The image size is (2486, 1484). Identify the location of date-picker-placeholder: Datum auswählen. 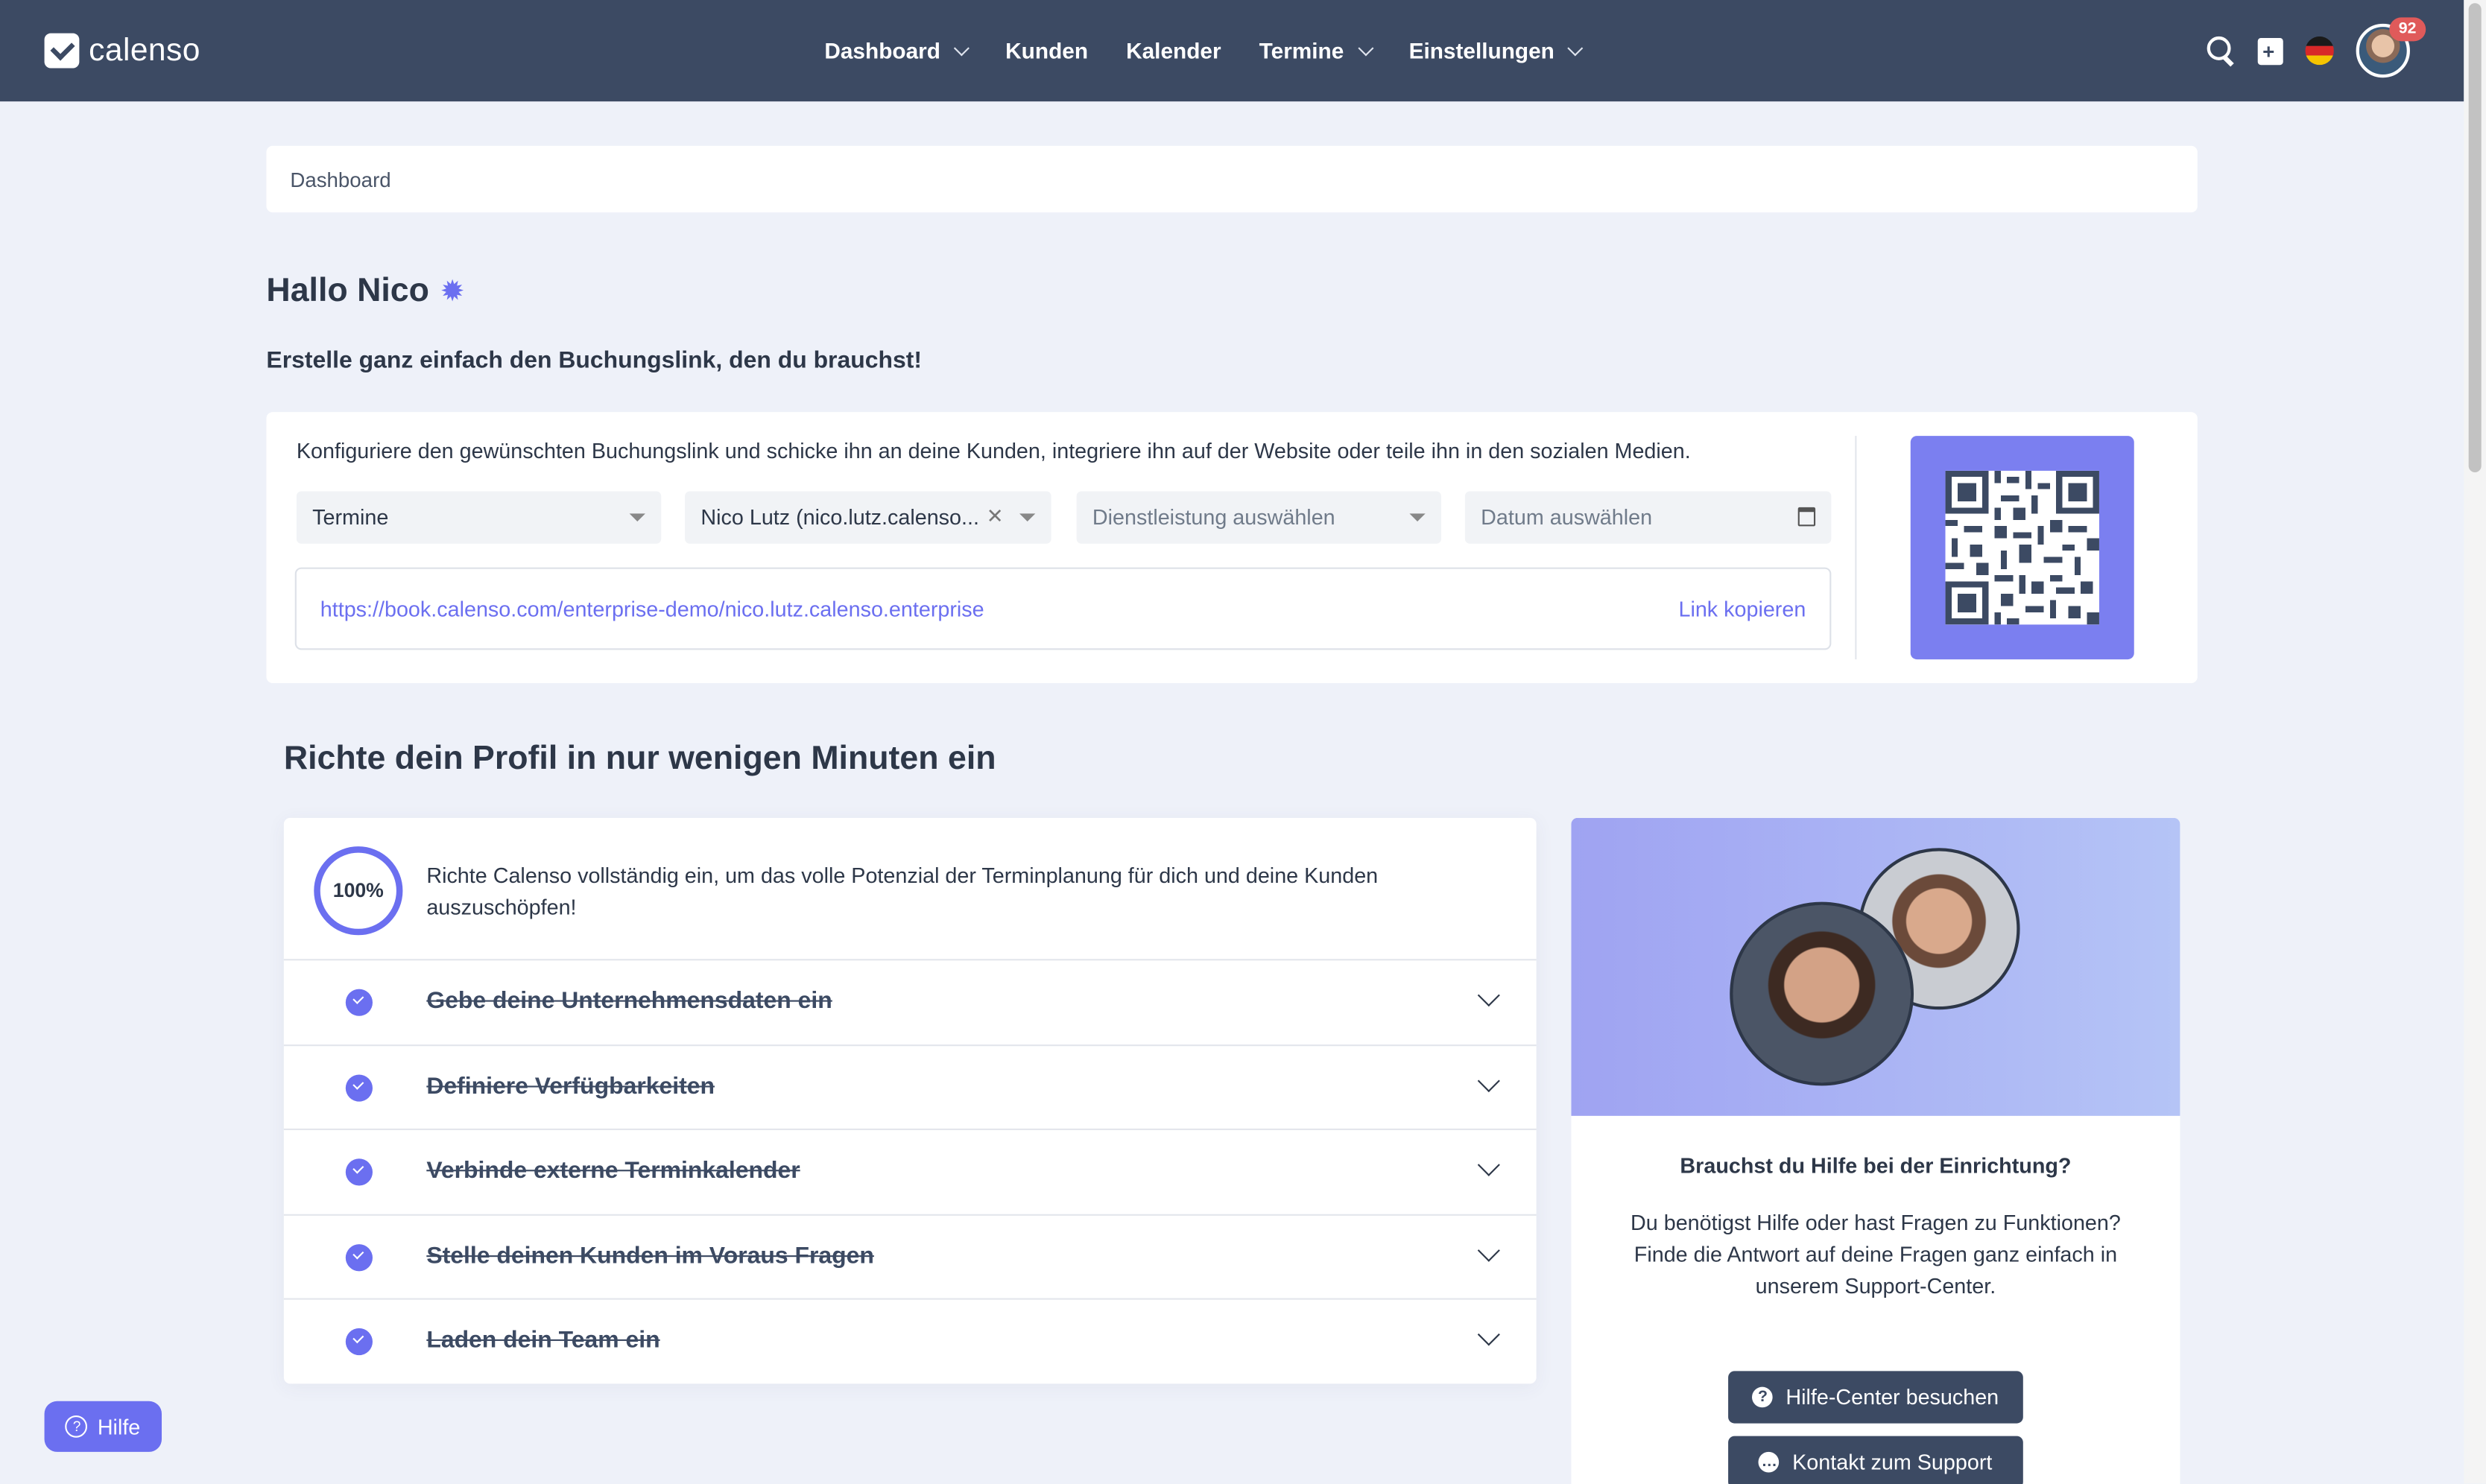
(1567, 518).